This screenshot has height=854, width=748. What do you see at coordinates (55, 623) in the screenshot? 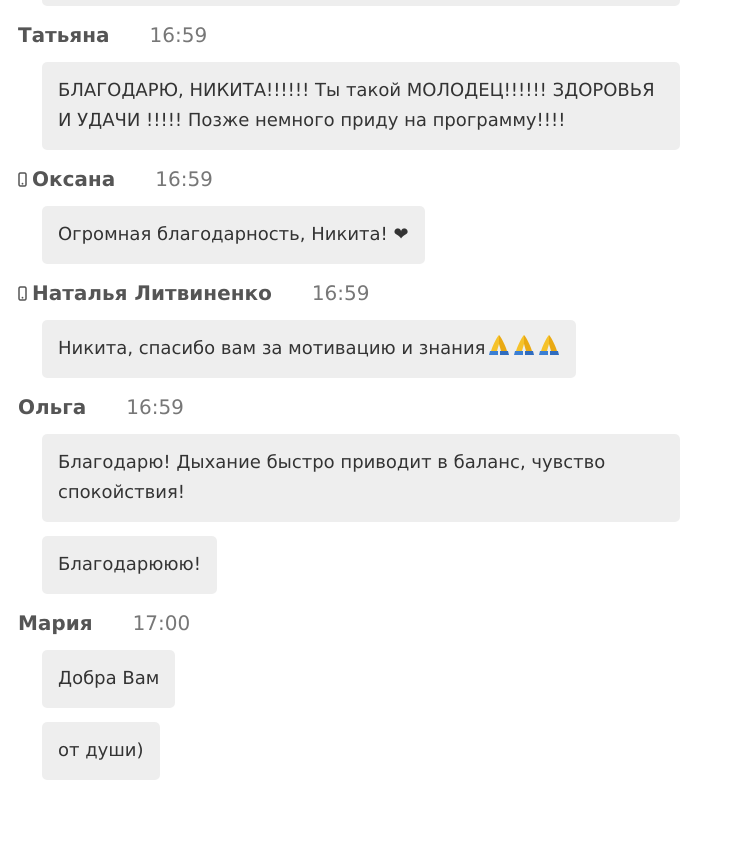
I see `author-name: Мария` at bounding box center [55, 623].